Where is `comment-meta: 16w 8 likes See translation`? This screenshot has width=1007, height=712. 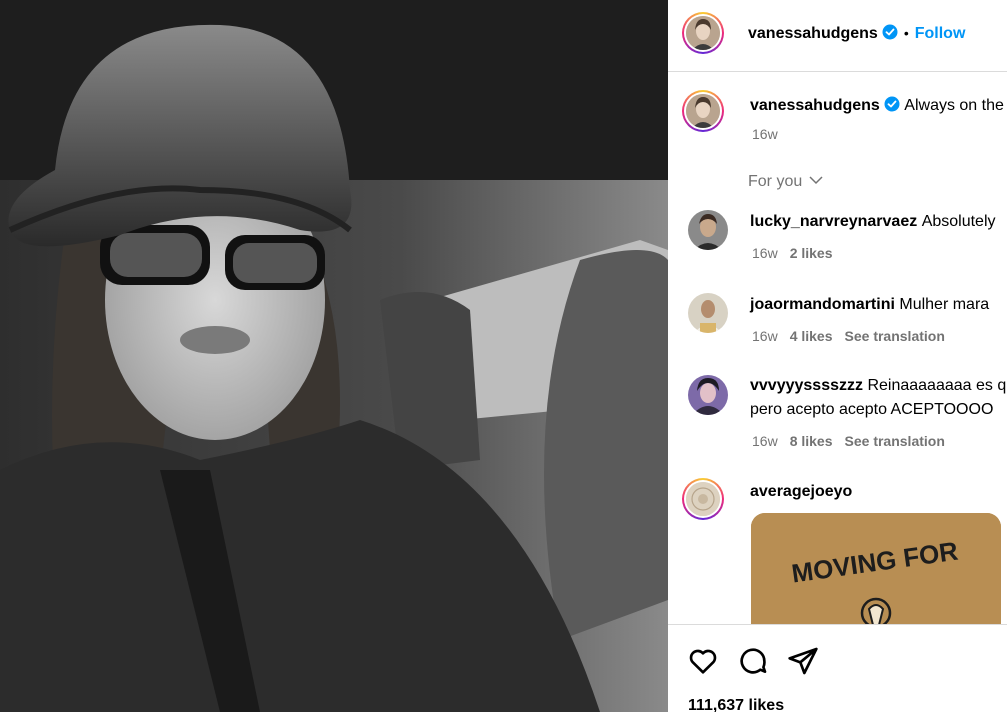
comment-meta: 16w 8 likes See translation is located at coordinates (854, 441).